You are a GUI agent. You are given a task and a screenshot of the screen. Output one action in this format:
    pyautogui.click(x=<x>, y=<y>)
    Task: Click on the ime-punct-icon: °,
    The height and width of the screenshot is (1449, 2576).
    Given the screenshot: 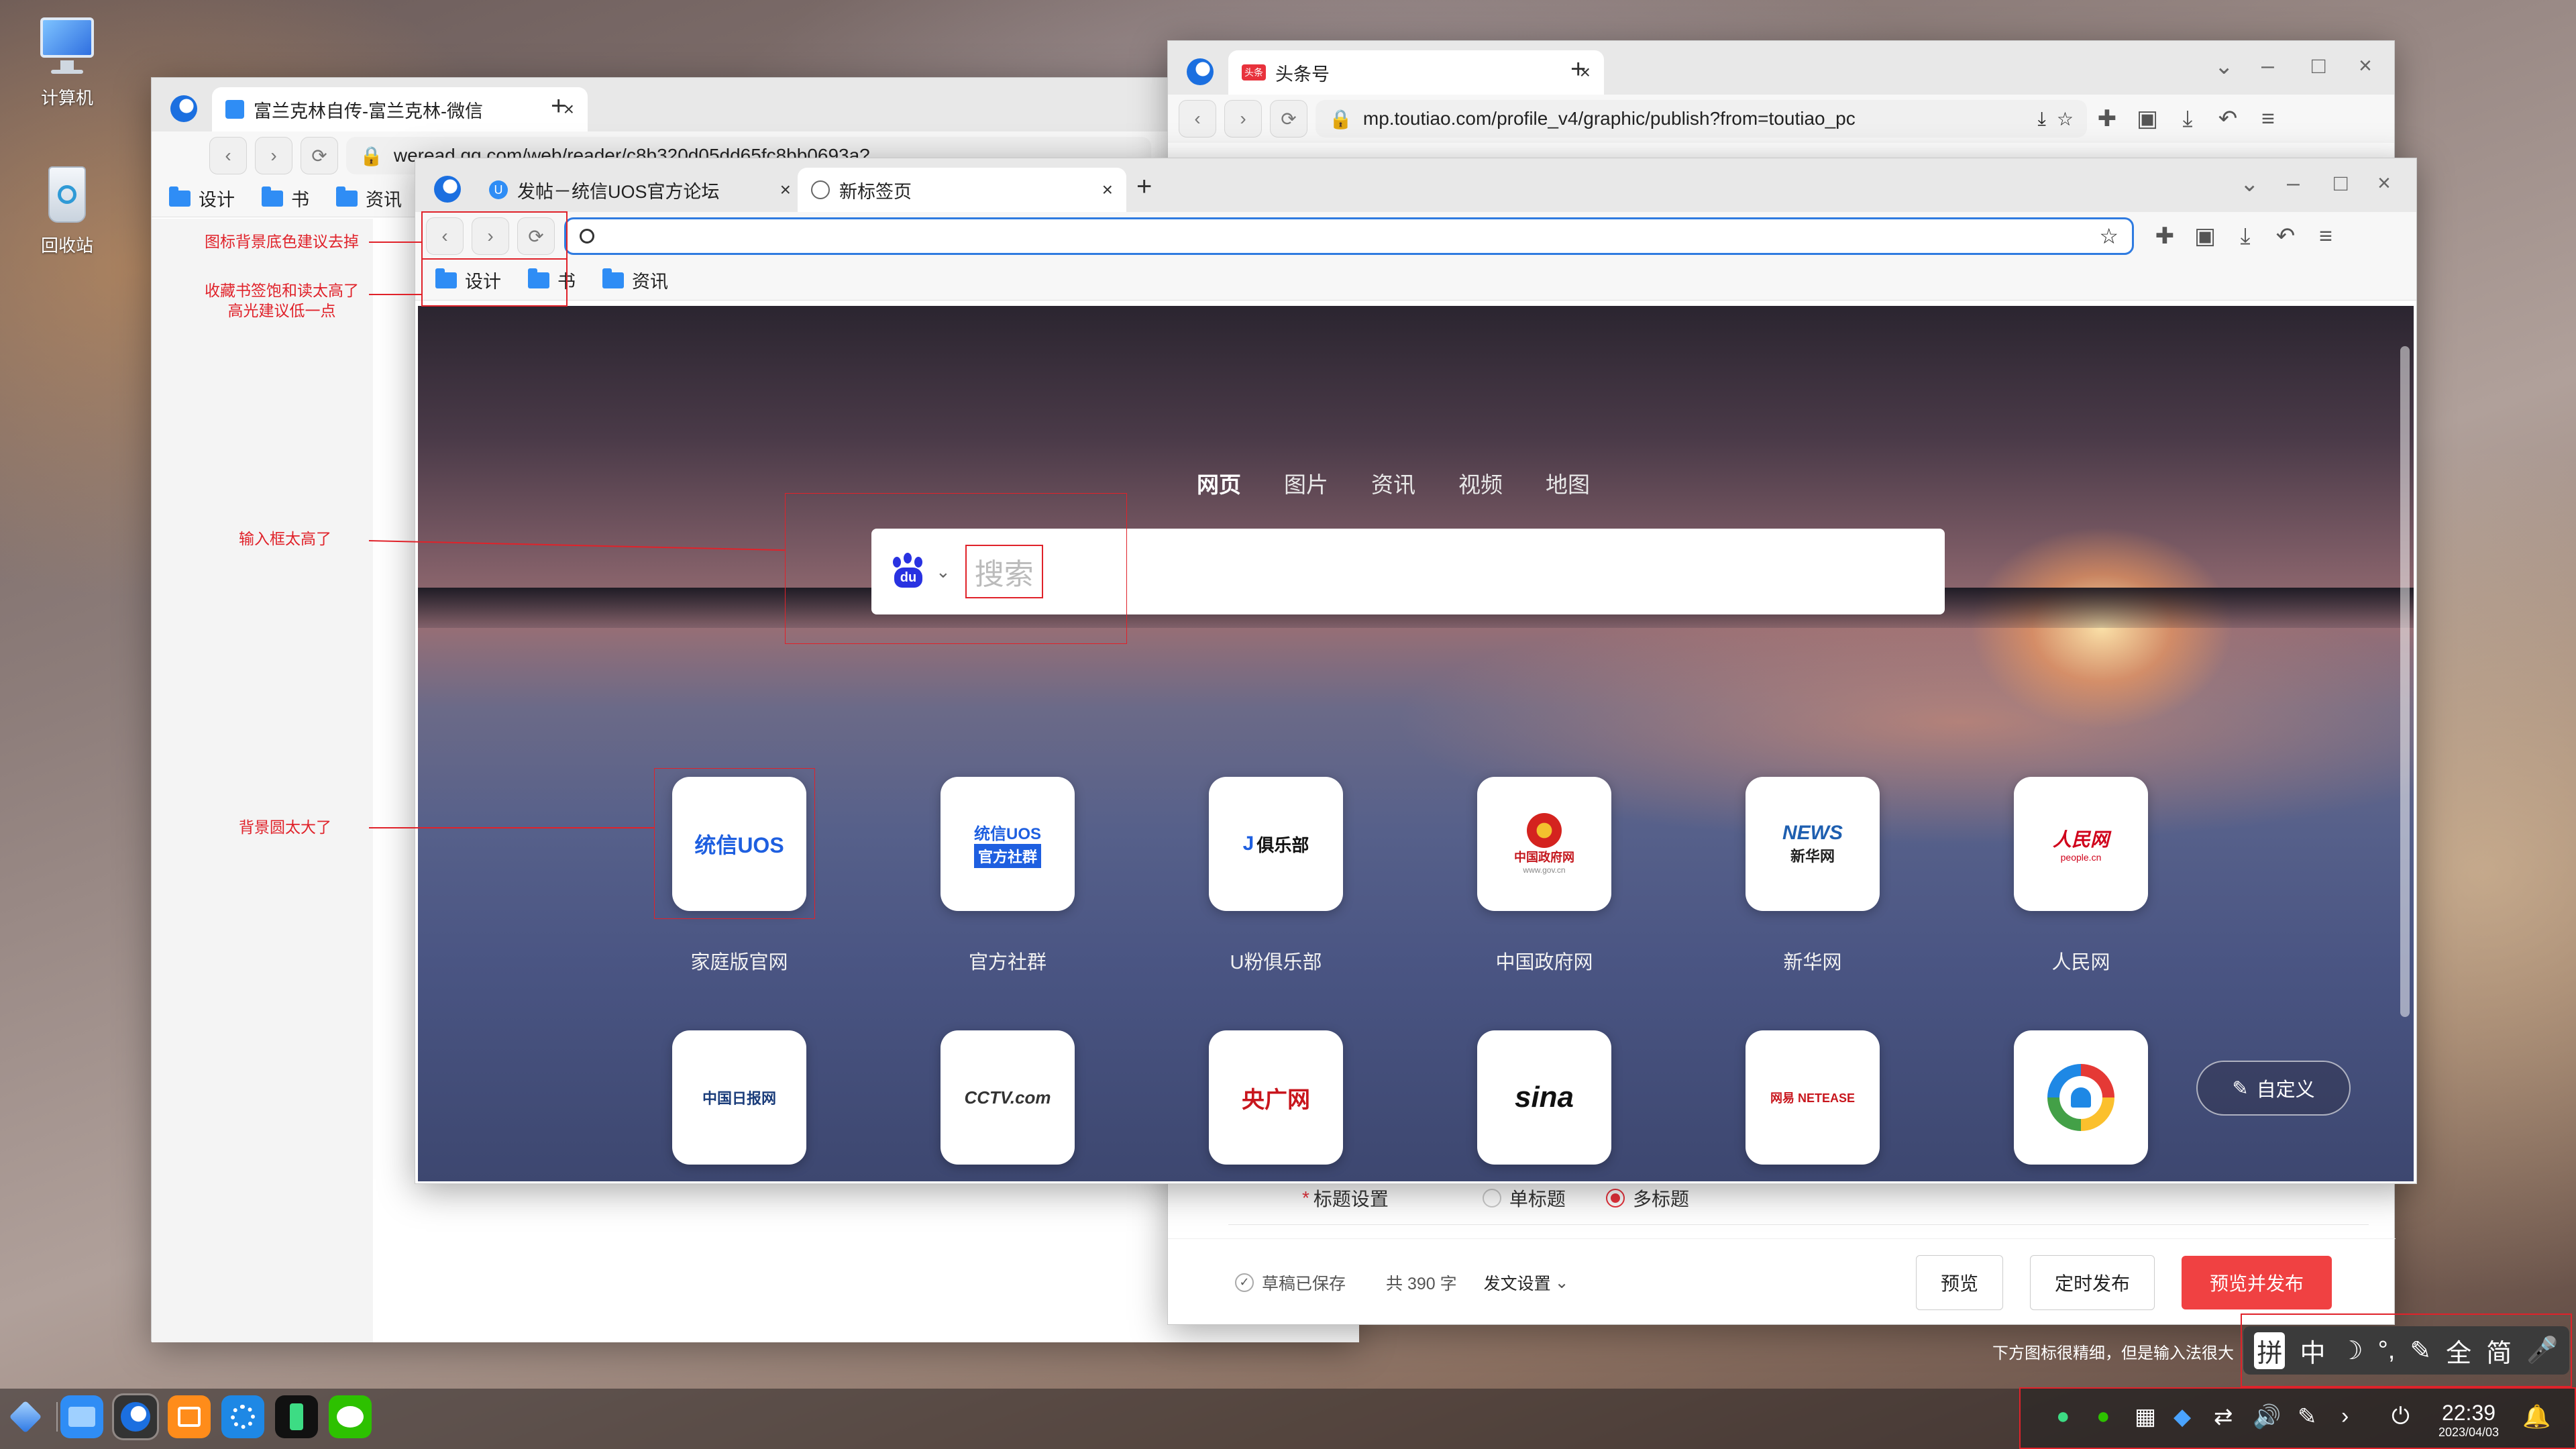 What is the action you would take?
    pyautogui.click(x=2387, y=1350)
    